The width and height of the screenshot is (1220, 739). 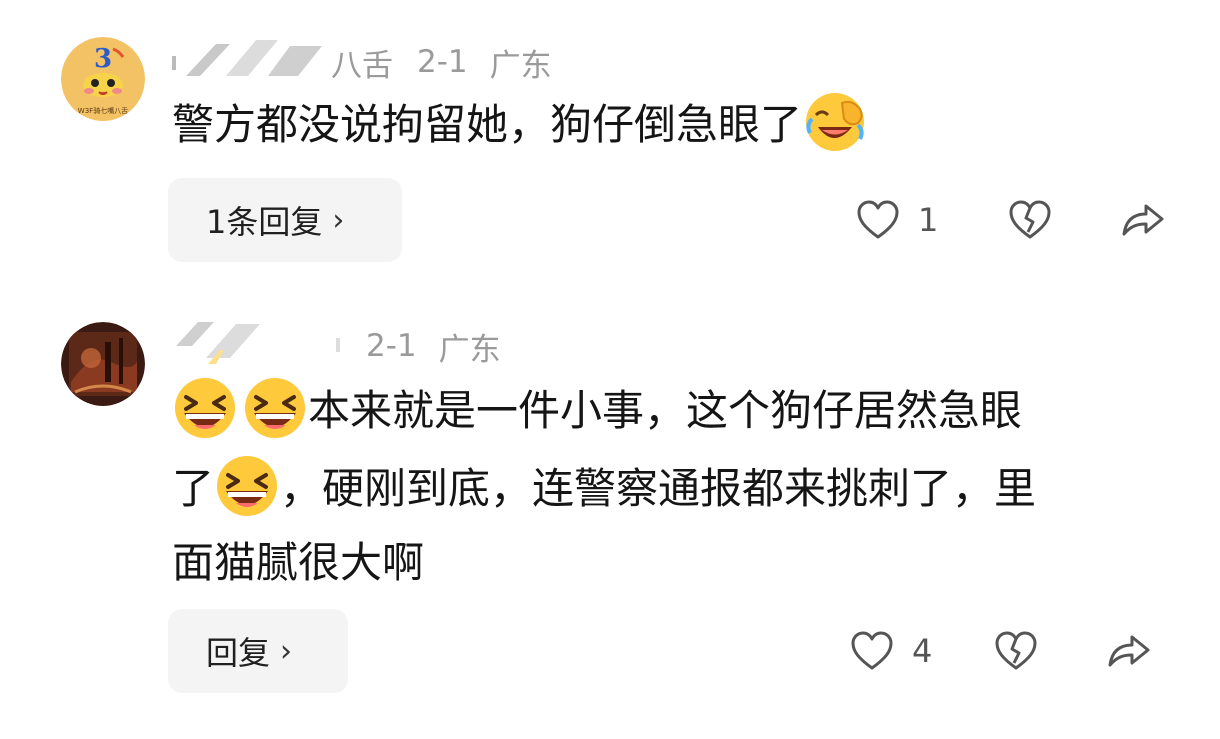 I want to click on view-replies-label: 1条回复, so click(x=264, y=222).